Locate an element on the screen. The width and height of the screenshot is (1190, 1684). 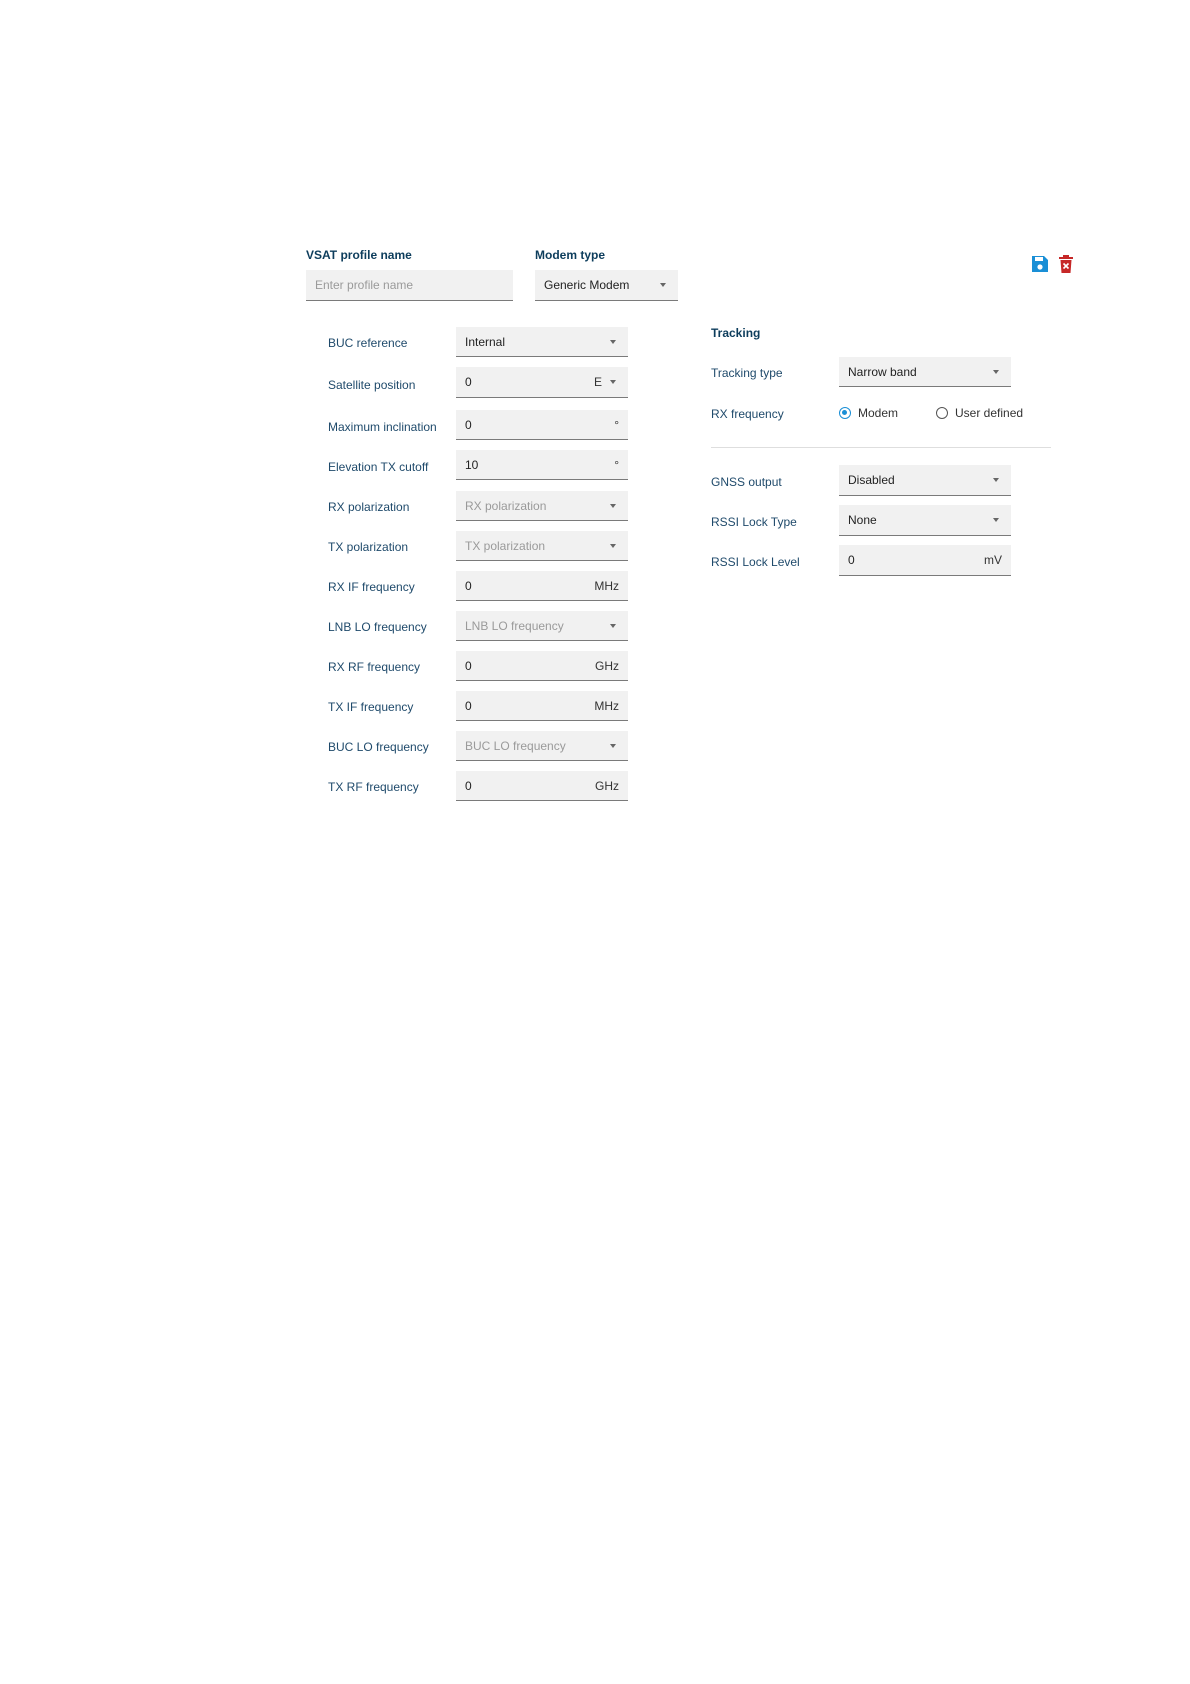
rx-if-frequency-unit: MHz is located at coordinates (606, 585).